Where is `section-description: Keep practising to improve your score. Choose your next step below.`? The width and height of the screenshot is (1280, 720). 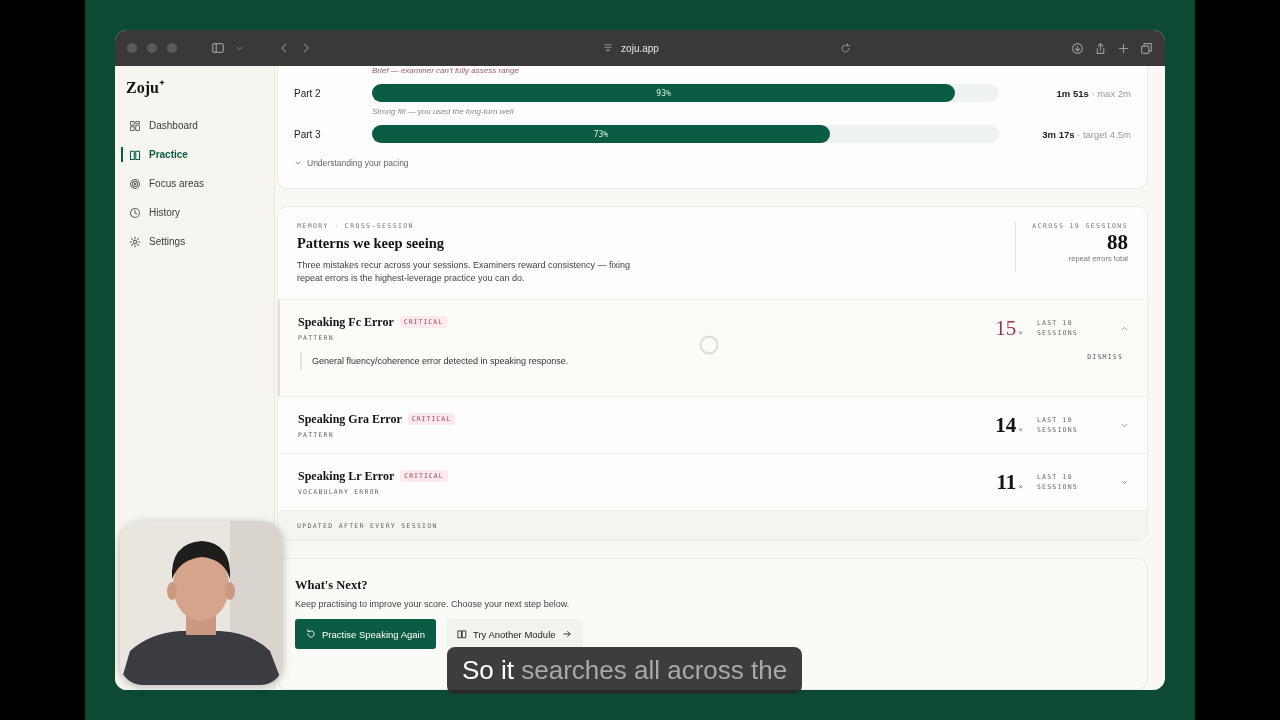 section-description: Keep practising to improve your score. Choose your next step below. is located at coordinates (433, 604).